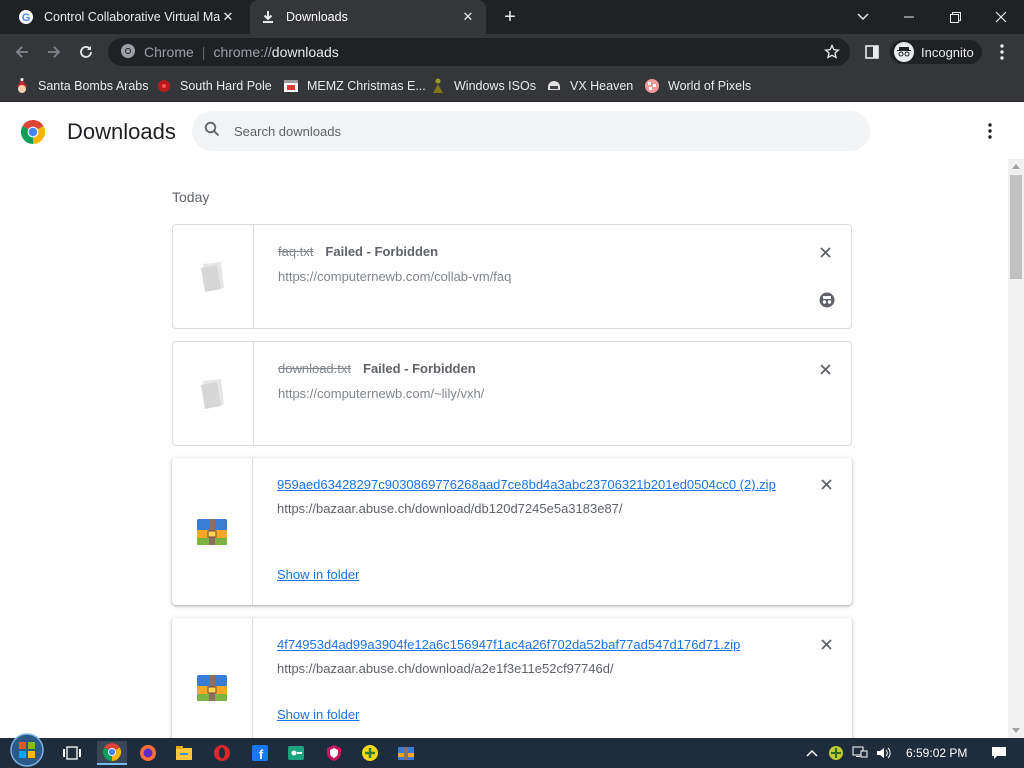  I want to click on zip-archive-icon, so click(212, 688).